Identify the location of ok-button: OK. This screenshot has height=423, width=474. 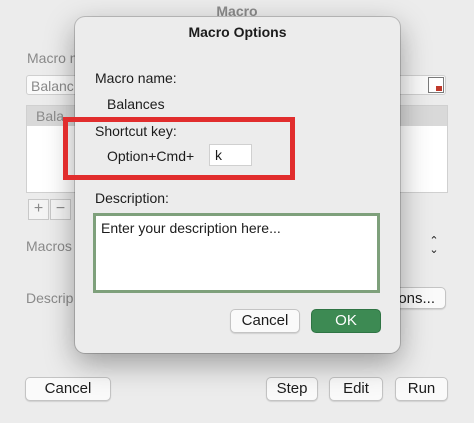
(346, 321).